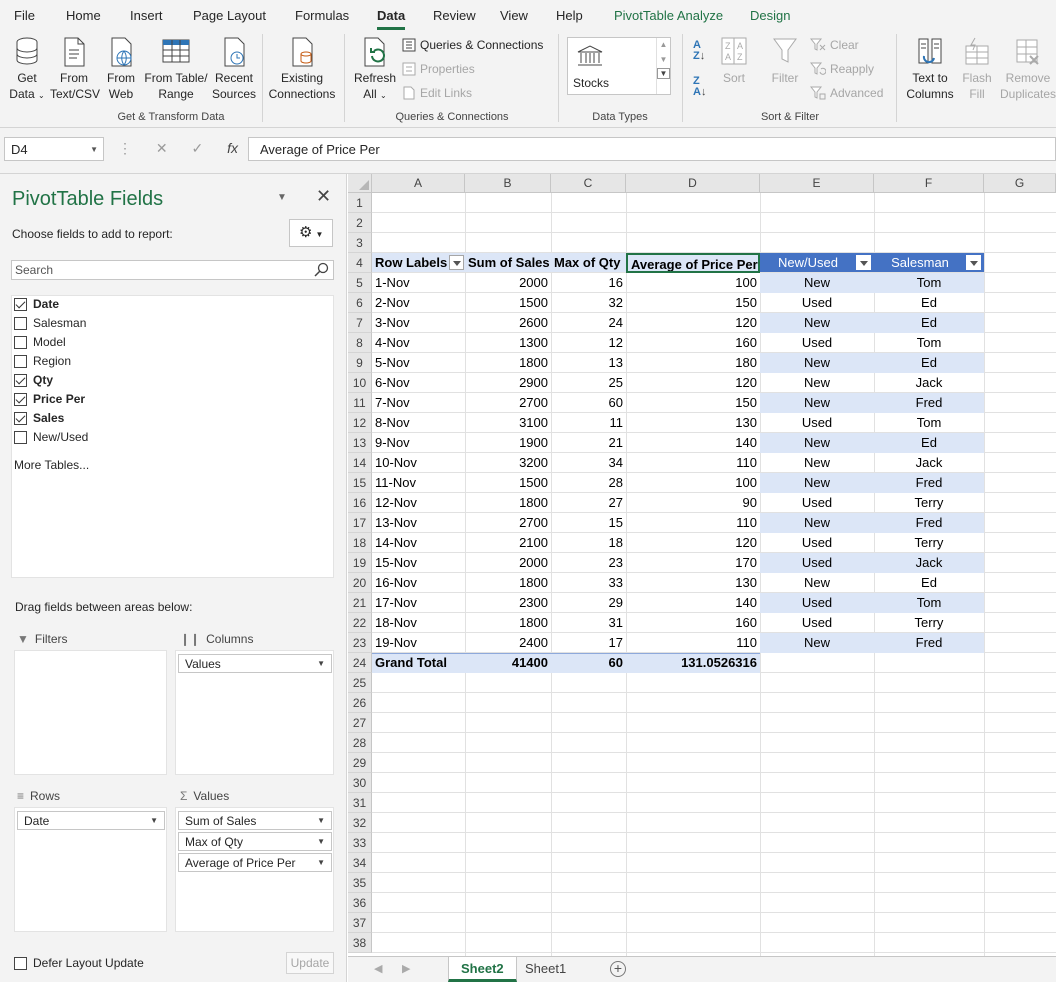 The width and height of the screenshot is (1056, 982). Describe the element at coordinates (973, 262) in the screenshot. I see `salesman-filter-icon` at that location.